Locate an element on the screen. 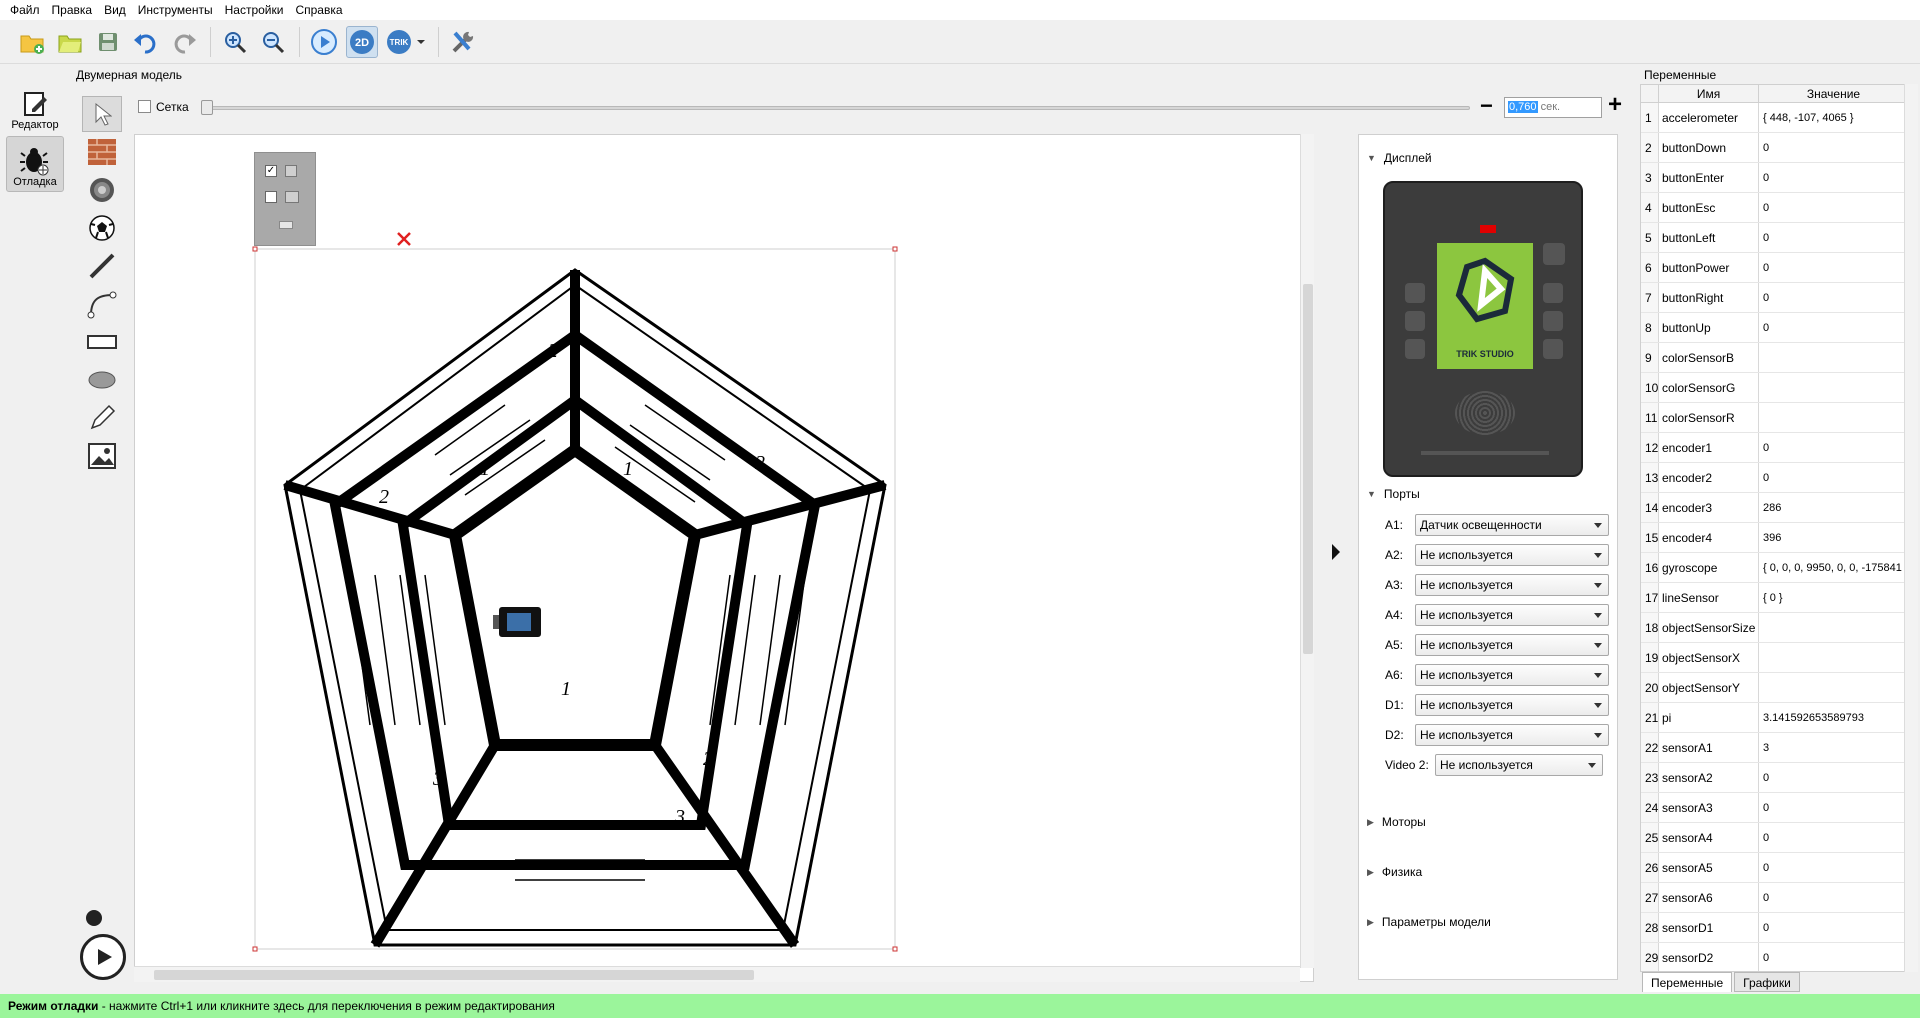 This screenshot has height=1018, width=1920. image-tool is located at coordinates (102, 456).